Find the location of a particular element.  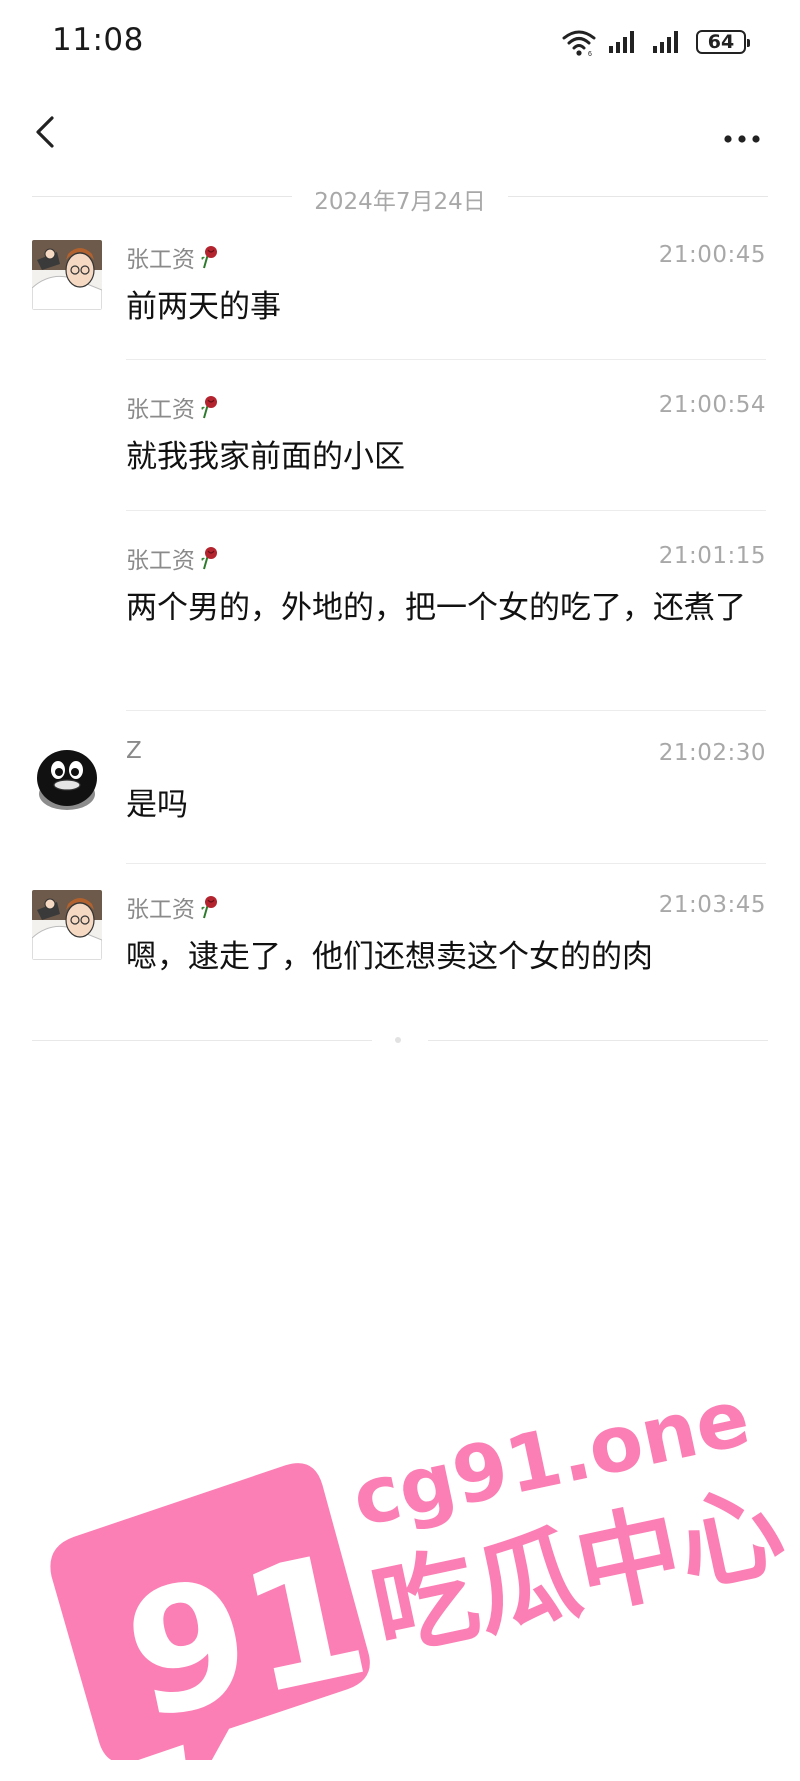

date-label: 2024年7月24日 is located at coordinates (400, 202).